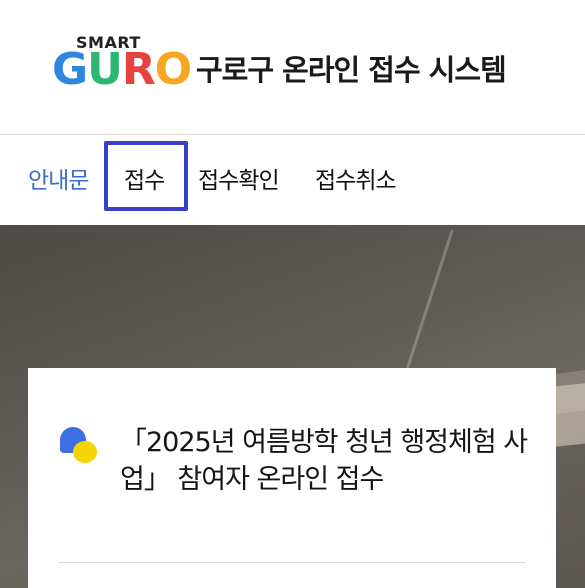  I want to click on logo-guro-wordmark: GURO, so click(122, 69).